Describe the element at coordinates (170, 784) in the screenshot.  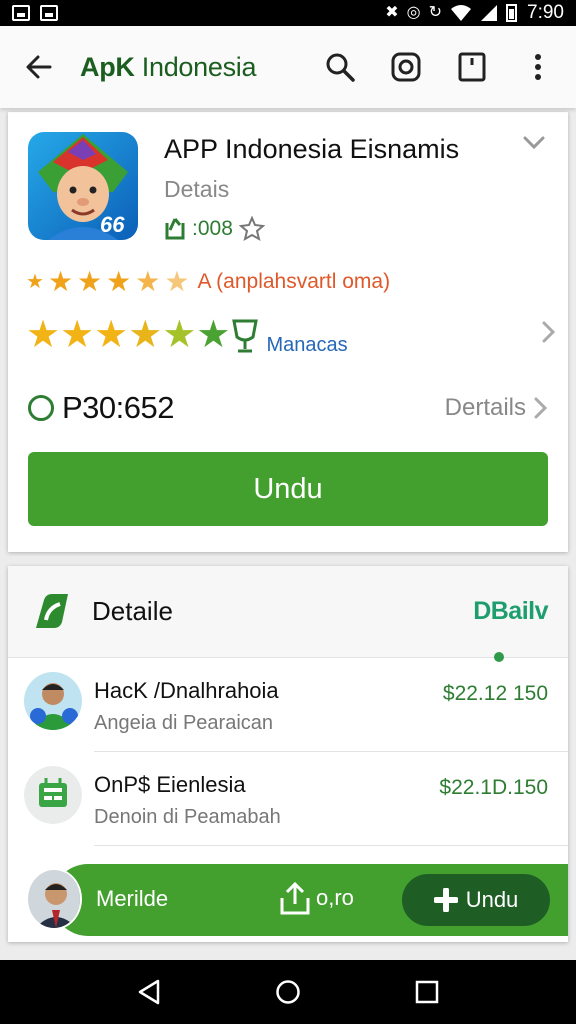
I see `list-item-title: OnP$ Eienlesia` at that location.